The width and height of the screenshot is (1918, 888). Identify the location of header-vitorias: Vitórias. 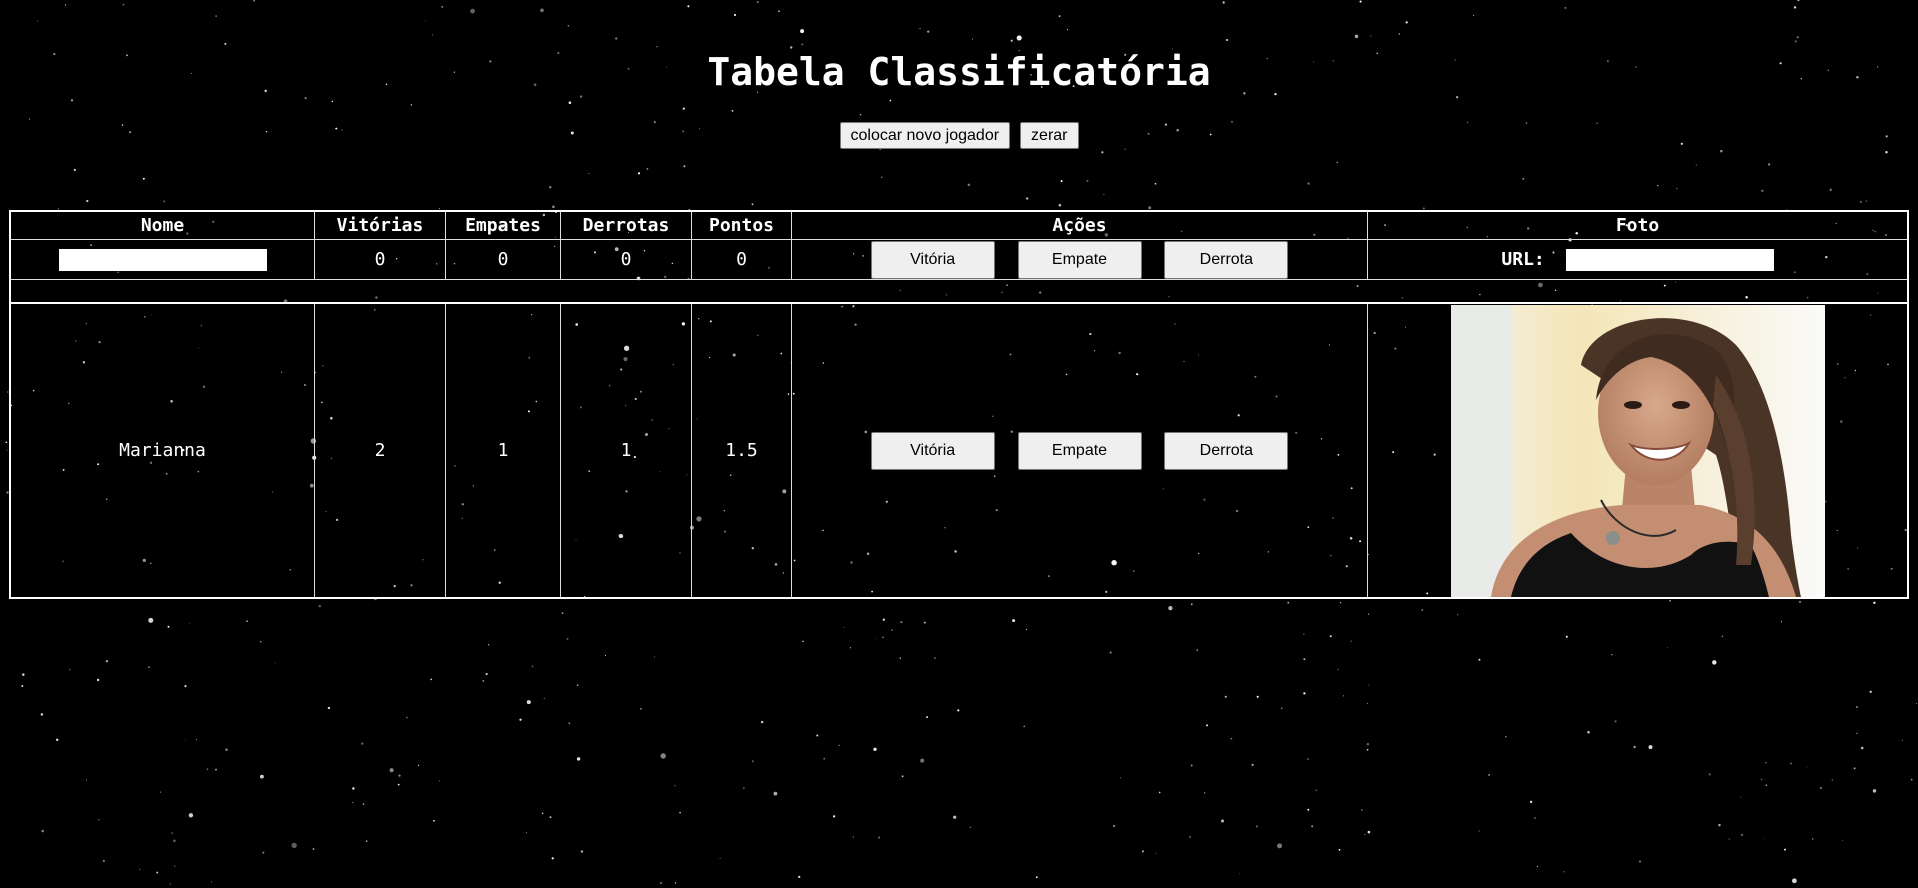
(379, 226).